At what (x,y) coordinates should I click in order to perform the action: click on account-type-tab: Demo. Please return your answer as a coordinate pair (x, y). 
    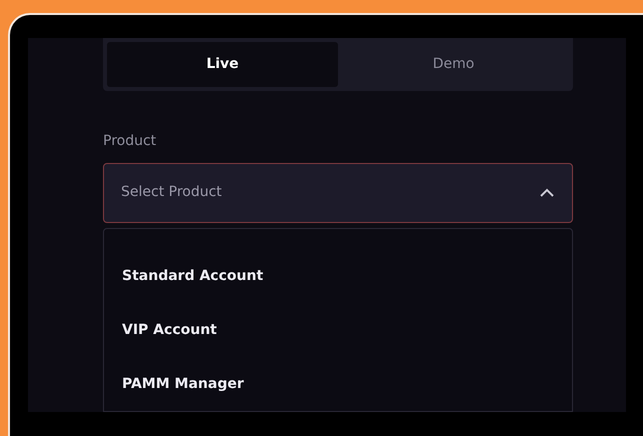
    Looking at the image, I should click on (453, 64).